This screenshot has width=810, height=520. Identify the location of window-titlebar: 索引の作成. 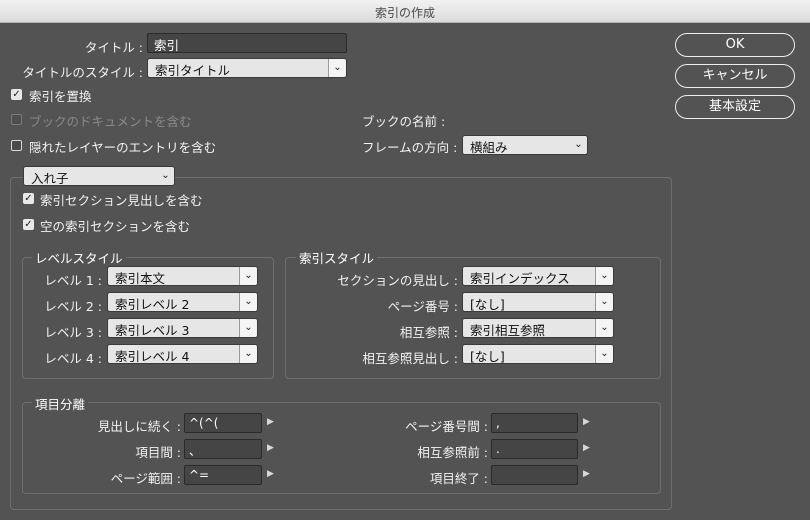
(405, 11).